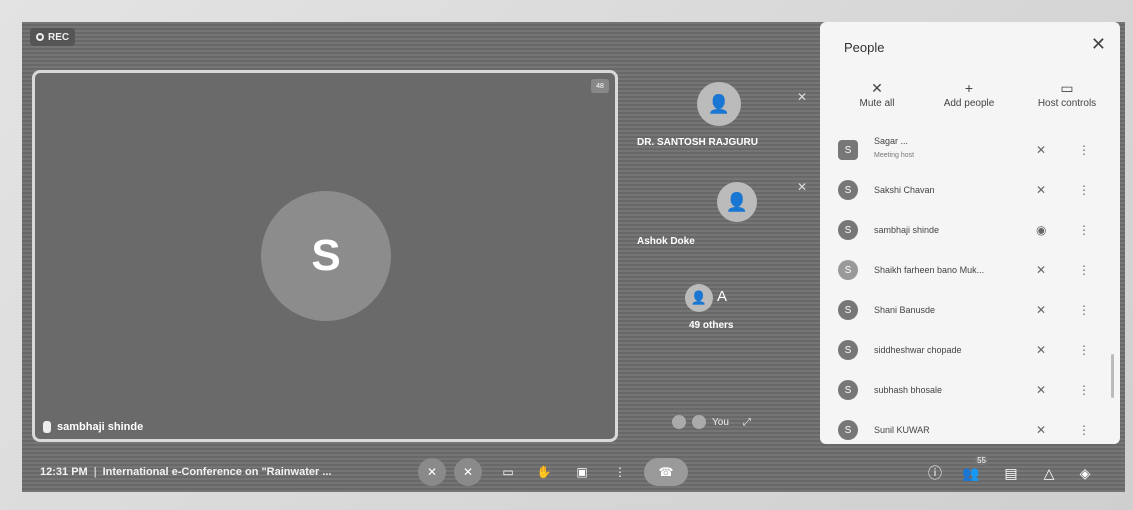 The width and height of the screenshot is (1133, 510). What do you see at coordinates (666, 241) in the screenshot?
I see `side-tile-name: Ashok Doke` at bounding box center [666, 241].